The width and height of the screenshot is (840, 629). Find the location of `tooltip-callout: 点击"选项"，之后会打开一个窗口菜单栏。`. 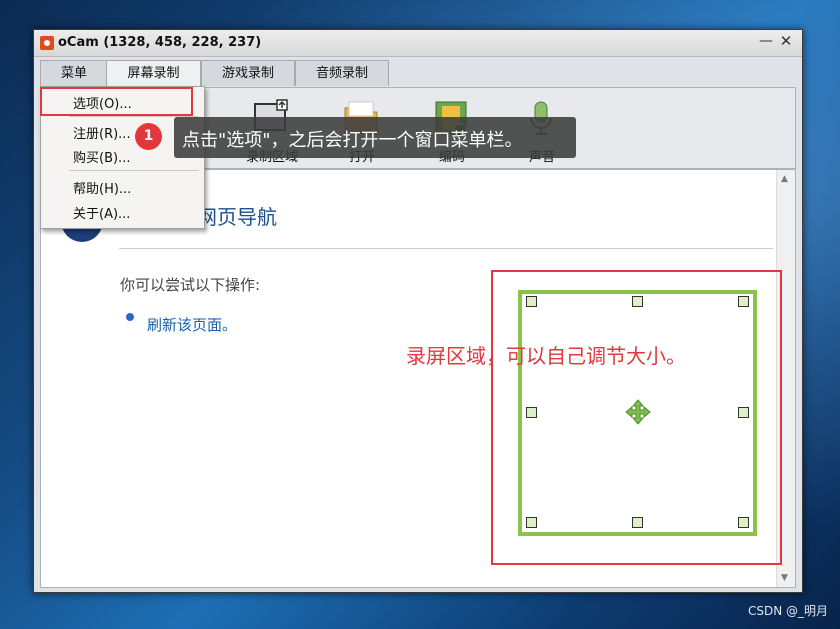

tooltip-callout: 点击"选项"，之后会打开一个窗口菜单栏。 is located at coordinates (375, 137).